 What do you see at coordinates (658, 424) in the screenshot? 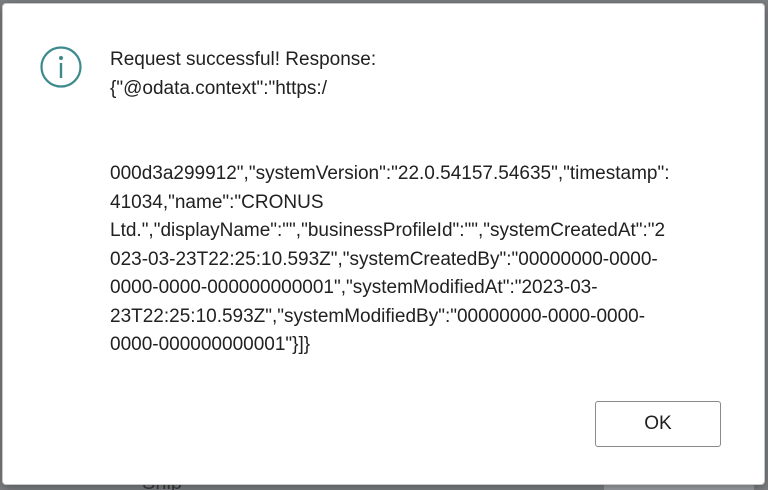
I see `ok-button: OK` at bounding box center [658, 424].